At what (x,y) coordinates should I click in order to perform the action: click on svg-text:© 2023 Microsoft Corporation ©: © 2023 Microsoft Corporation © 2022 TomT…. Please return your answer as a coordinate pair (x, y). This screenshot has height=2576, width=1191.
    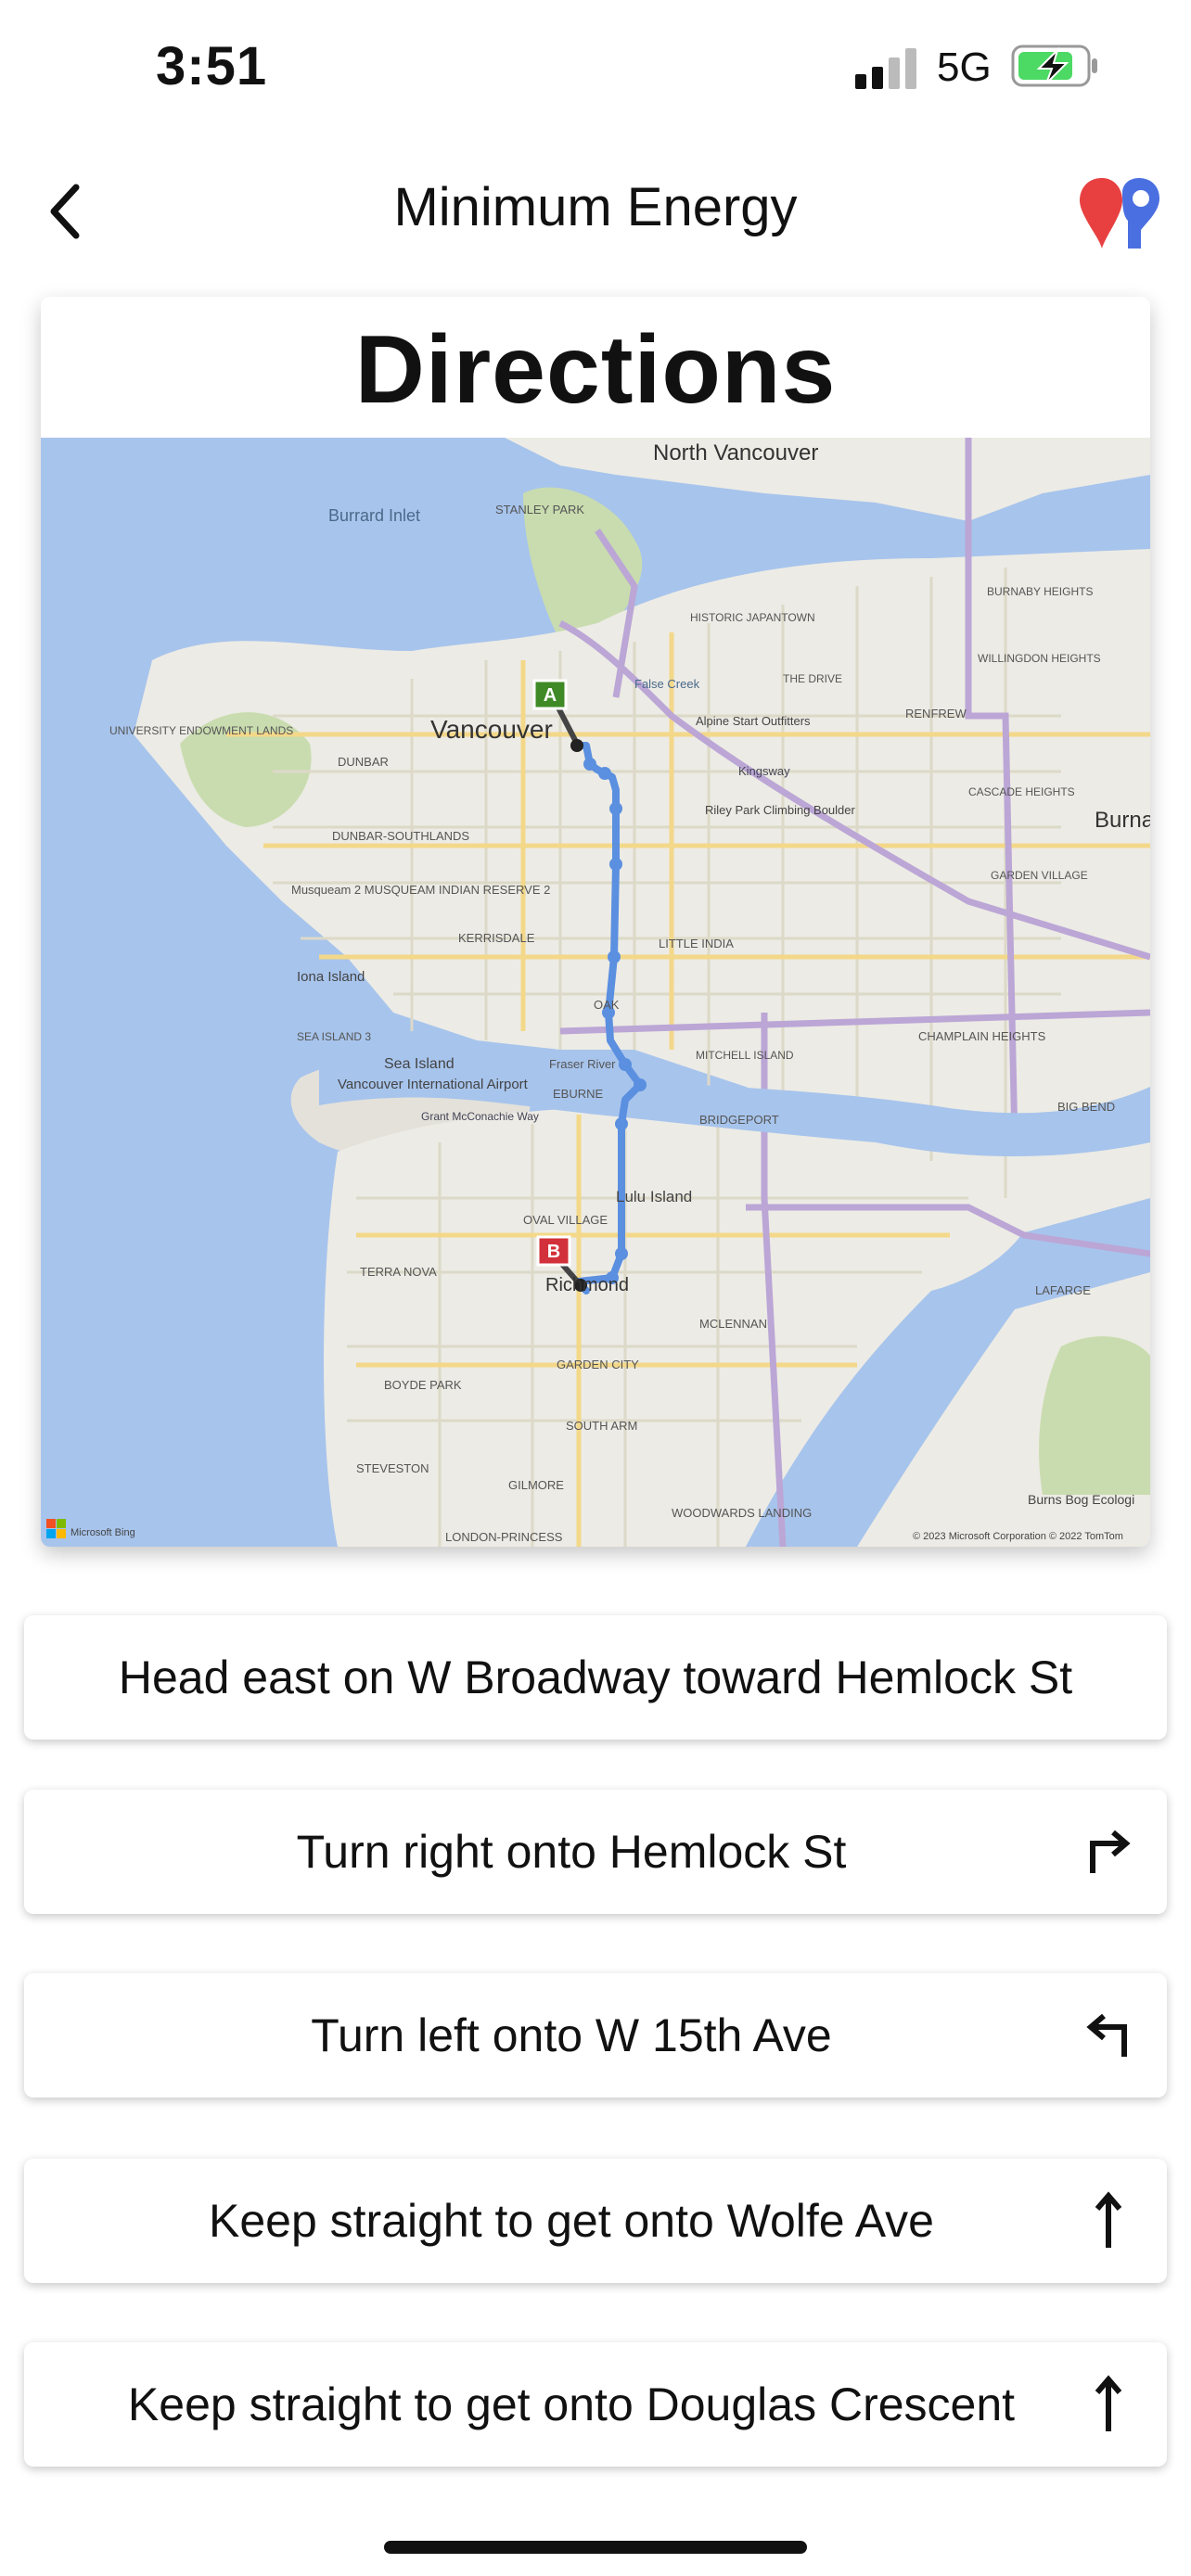
    Looking at the image, I should click on (1018, 1537).